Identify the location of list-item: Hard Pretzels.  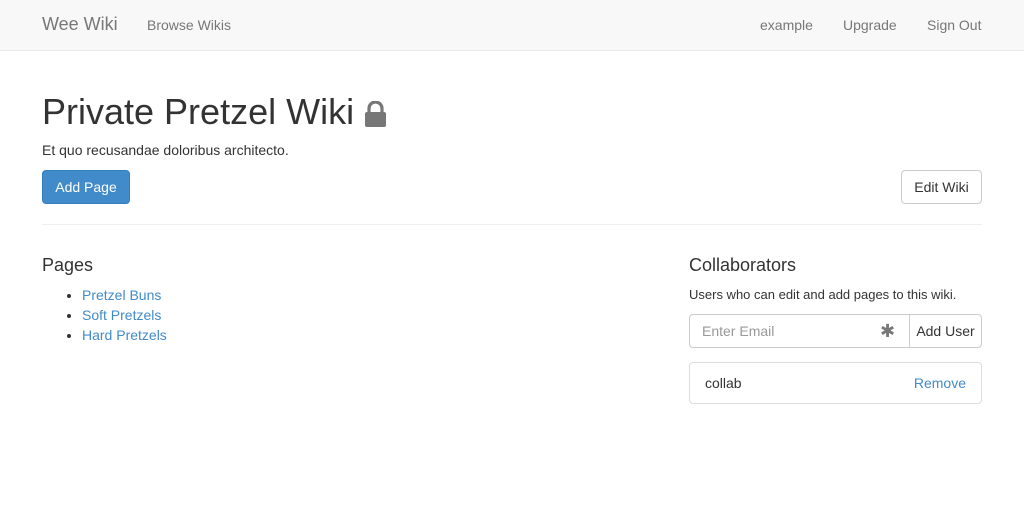
(124, 335).